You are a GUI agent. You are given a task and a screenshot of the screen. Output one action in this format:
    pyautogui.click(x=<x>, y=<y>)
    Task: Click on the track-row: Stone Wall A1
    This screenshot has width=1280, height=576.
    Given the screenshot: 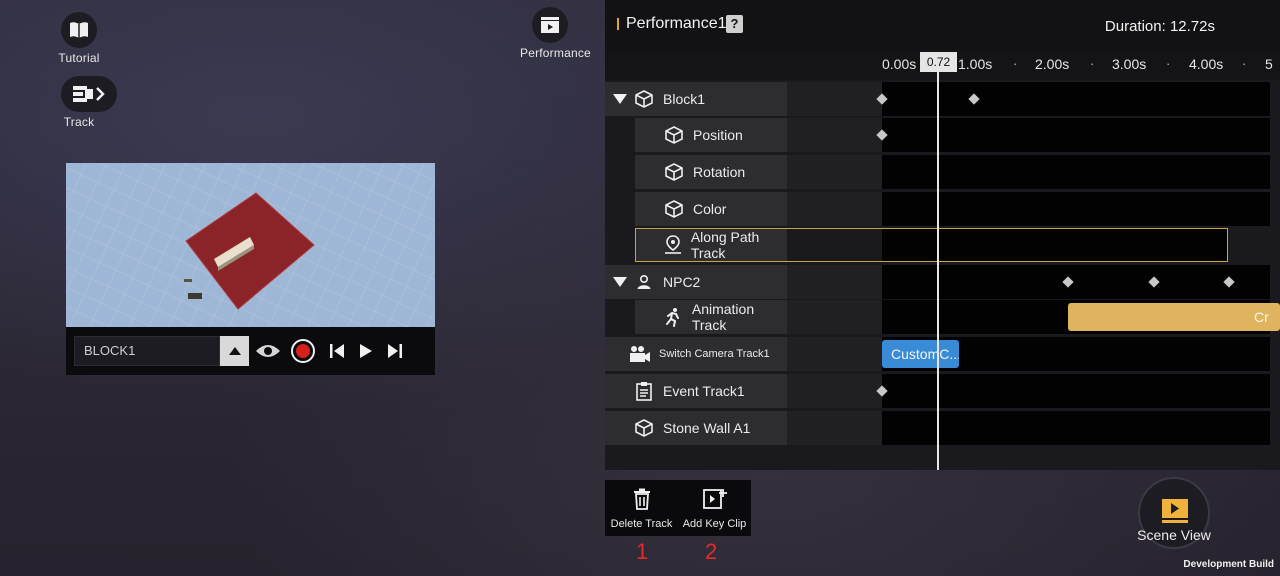 What is the action you would take?
    pyautogui.click(x=942, y=428)
    